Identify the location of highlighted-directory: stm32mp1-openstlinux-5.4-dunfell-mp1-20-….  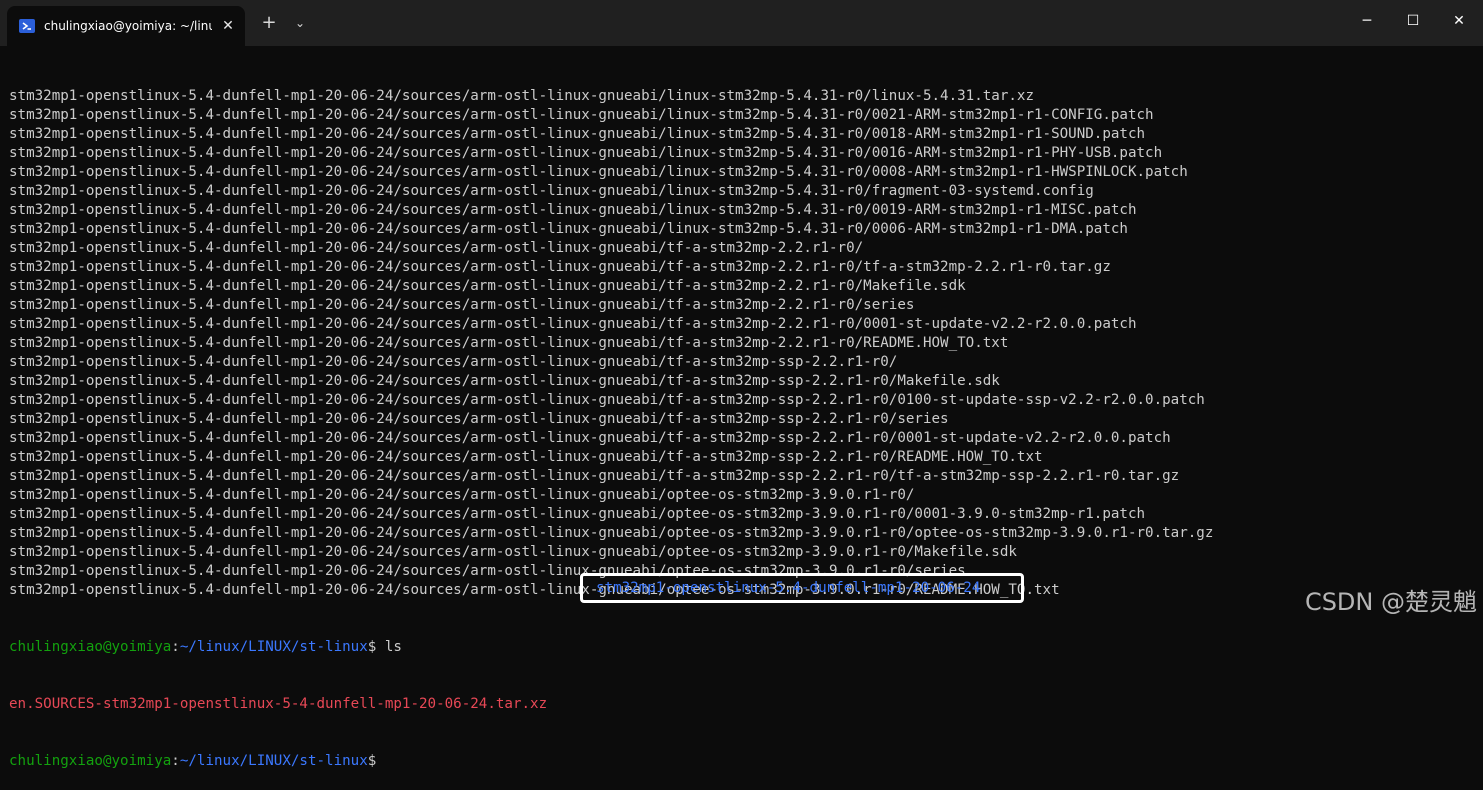
(802, 588).